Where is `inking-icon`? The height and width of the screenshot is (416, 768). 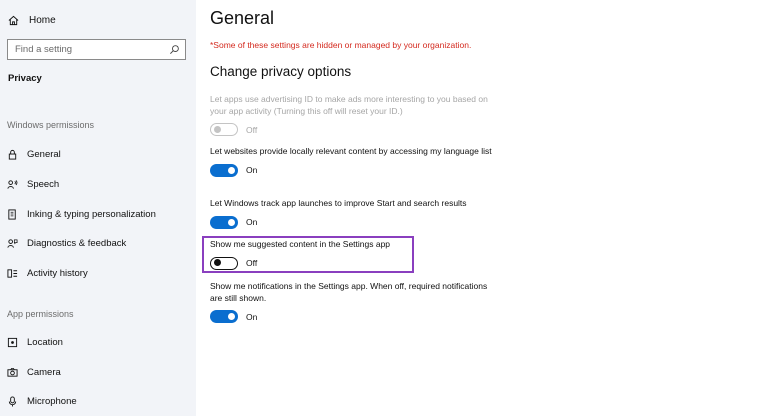 inking-icon is located at coordinates (12, 214).